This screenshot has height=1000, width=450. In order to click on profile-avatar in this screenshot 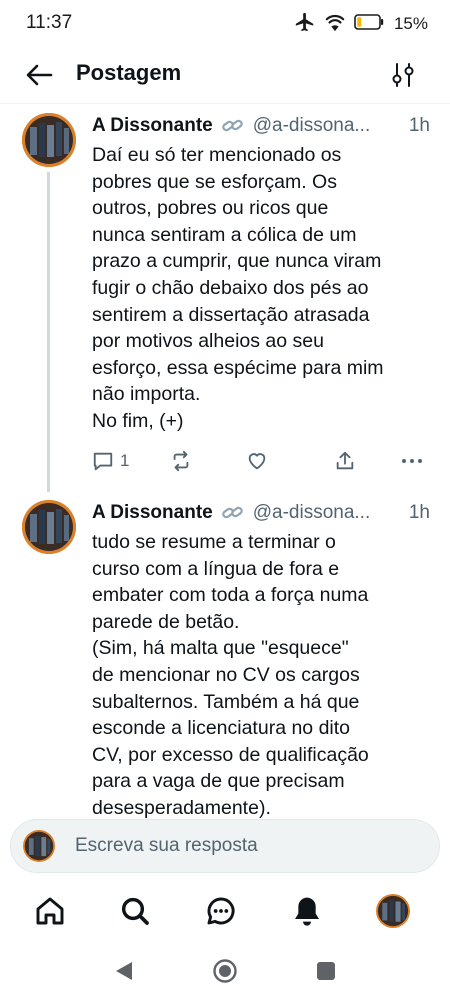, I will do `click(393, 911)`.